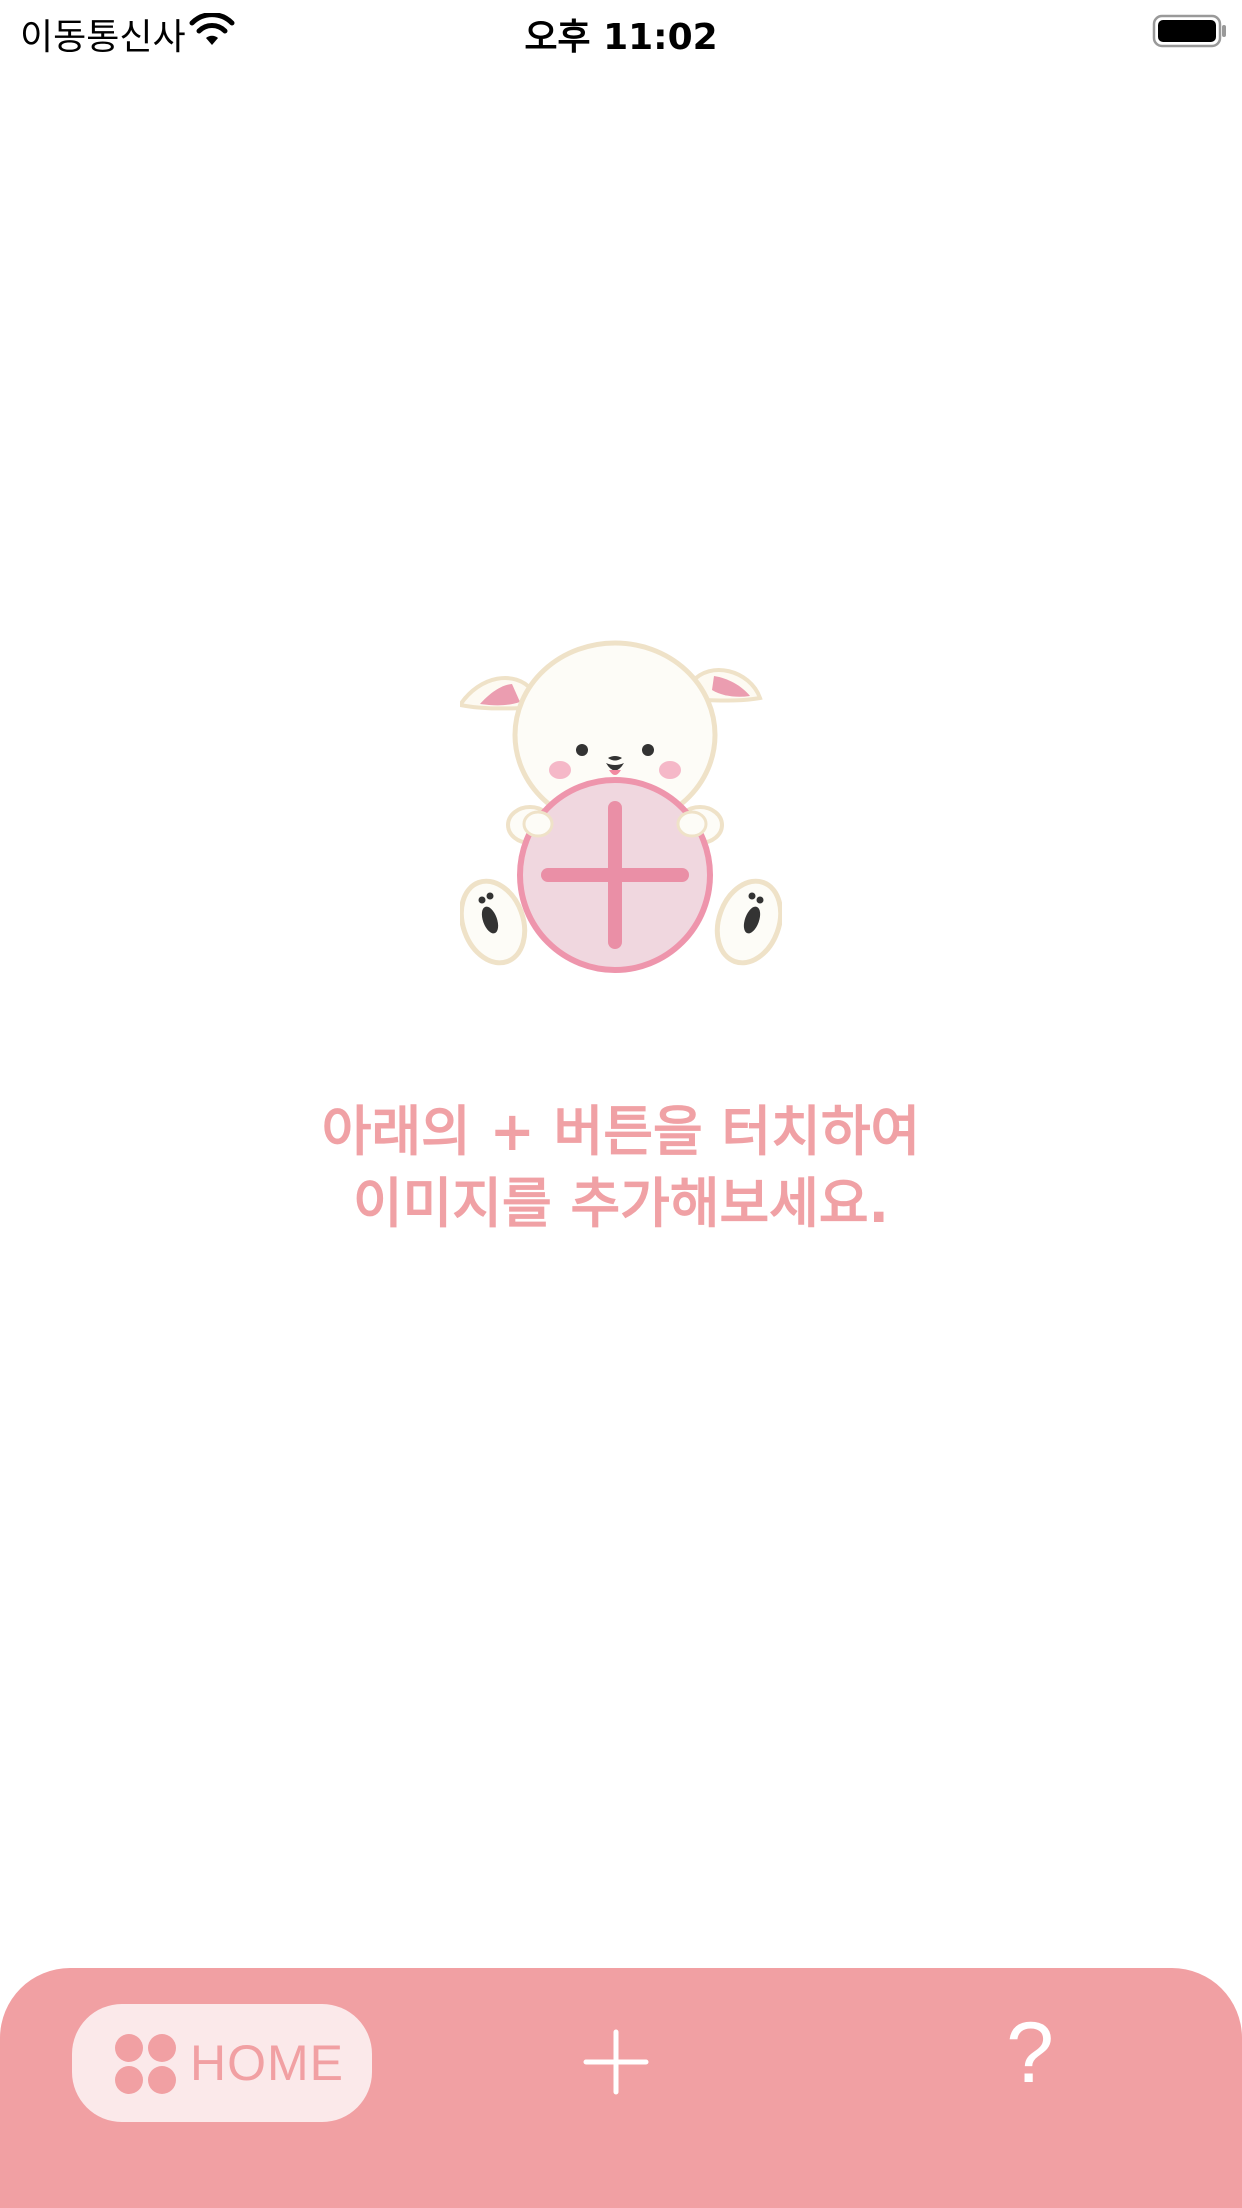 The height and width of the screenshot is (2208, 1242). I want to click on battery-icon, so click(1189, 31).